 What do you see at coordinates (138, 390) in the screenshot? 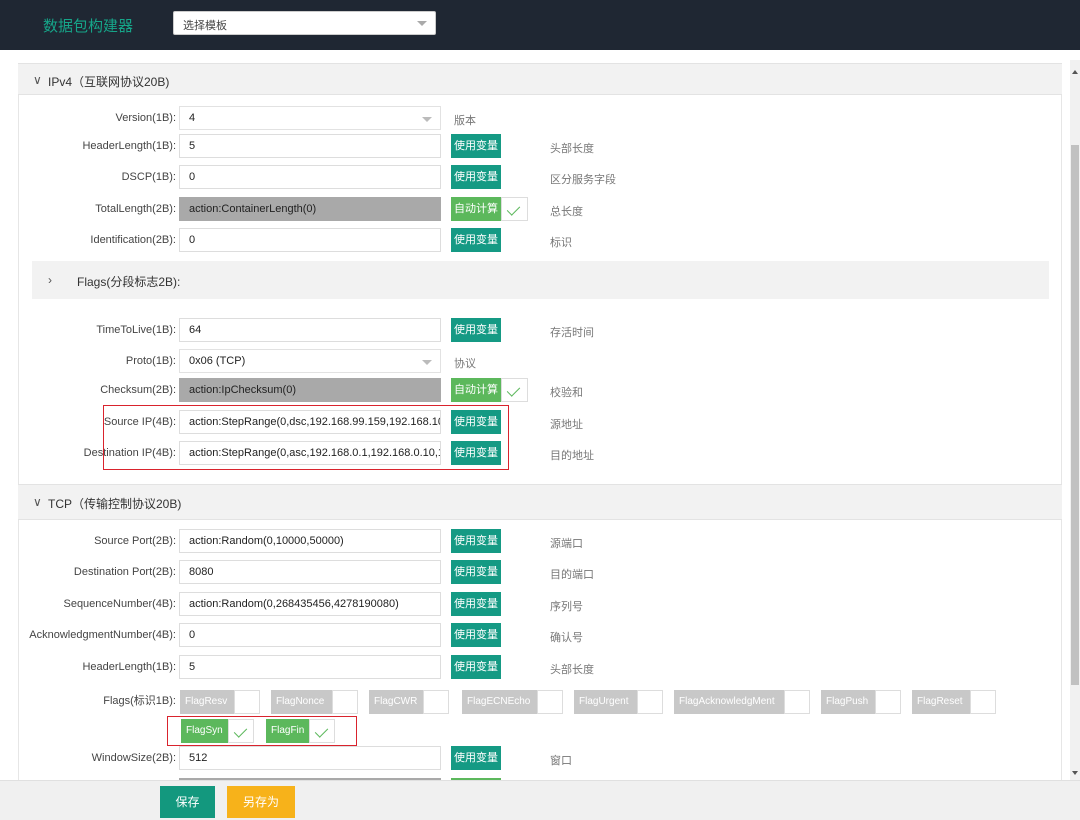
I see `field-label-checksum: Checksum(2B):` at bounding box center [138, 390].